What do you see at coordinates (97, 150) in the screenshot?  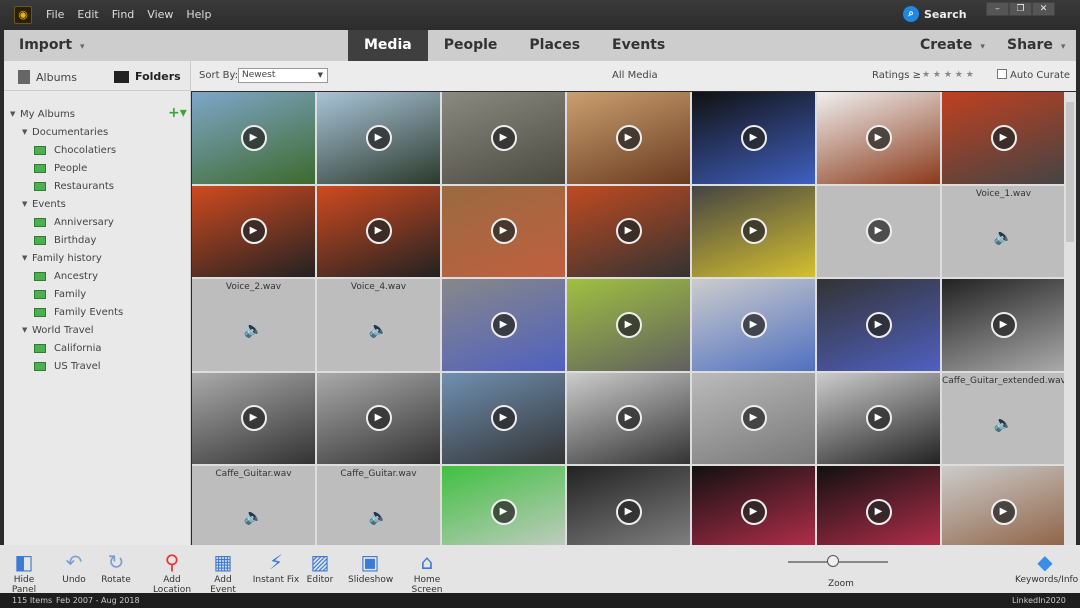 I see `album-item: Chocolatiers` at bounding box center [97, 150].